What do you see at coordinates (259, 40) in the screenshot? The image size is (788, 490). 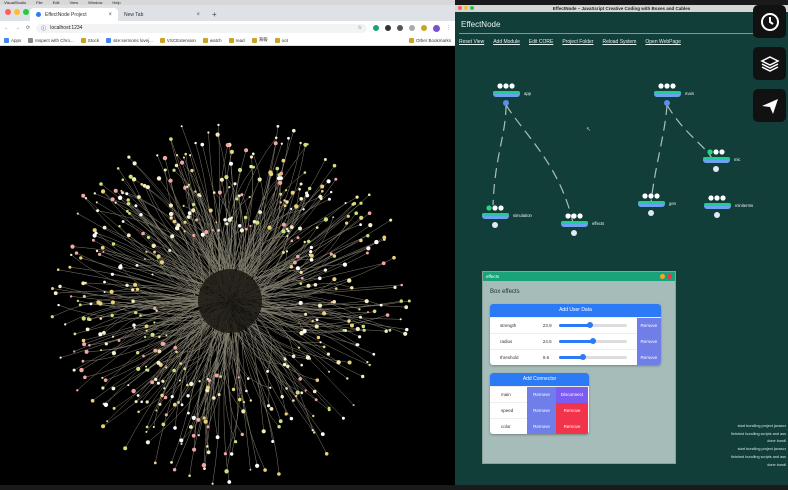 I see `bookmark-item: 海報` at bounding box center [259, 40].